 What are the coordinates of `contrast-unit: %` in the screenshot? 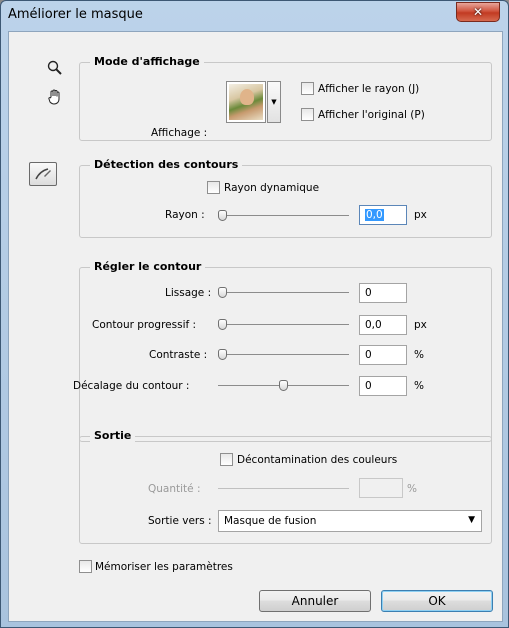 It's located at (419, 355).